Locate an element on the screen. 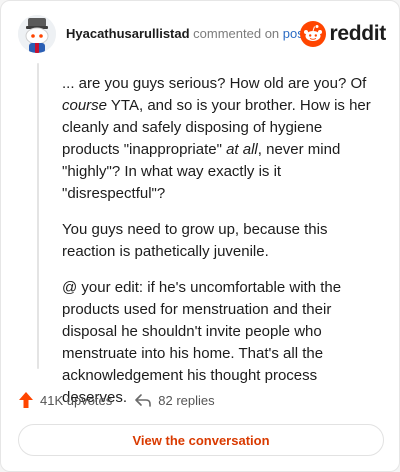 The image size is (400, 472). comment-actions: 41K upvotes 82 replies is located at coordinates (127, 400).